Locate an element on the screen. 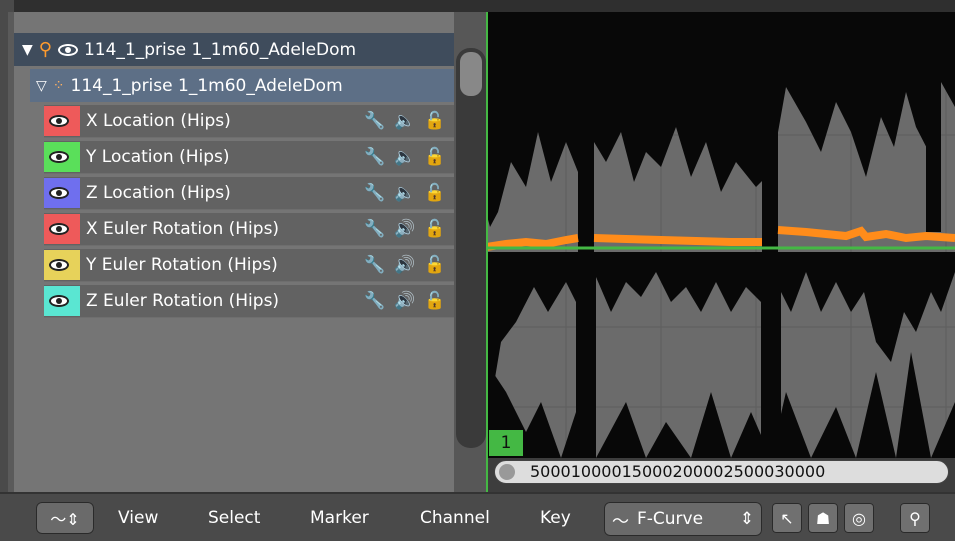 The height and width of the screenshot is (541, 955). menu-channel: Channel is located at coordinates (455, 518).